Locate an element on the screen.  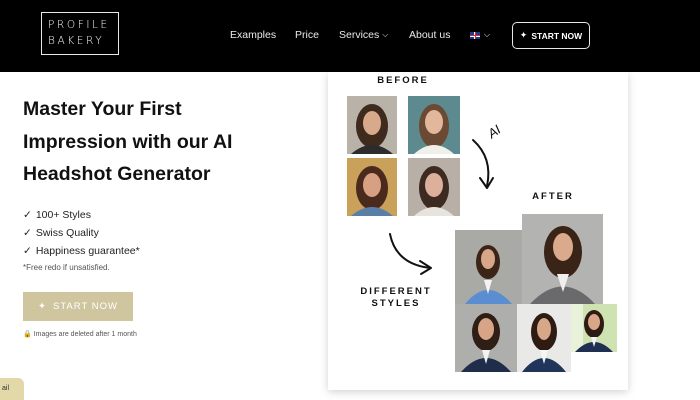
start-now-nav-button: ✦ START NOW is located at coordinates (551, 35).